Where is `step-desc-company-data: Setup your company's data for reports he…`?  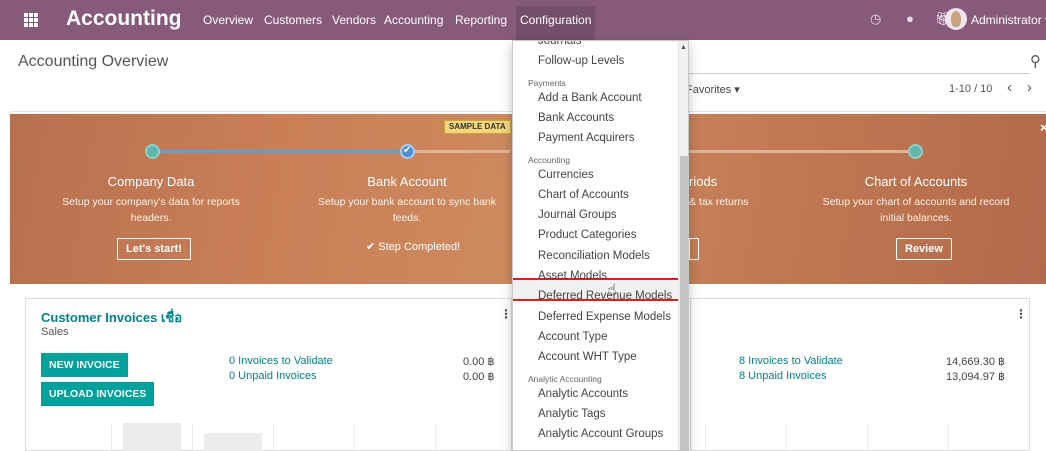
step-desc-company-data: Setup your company's data for reports he… is located at coordinates (151, 210).